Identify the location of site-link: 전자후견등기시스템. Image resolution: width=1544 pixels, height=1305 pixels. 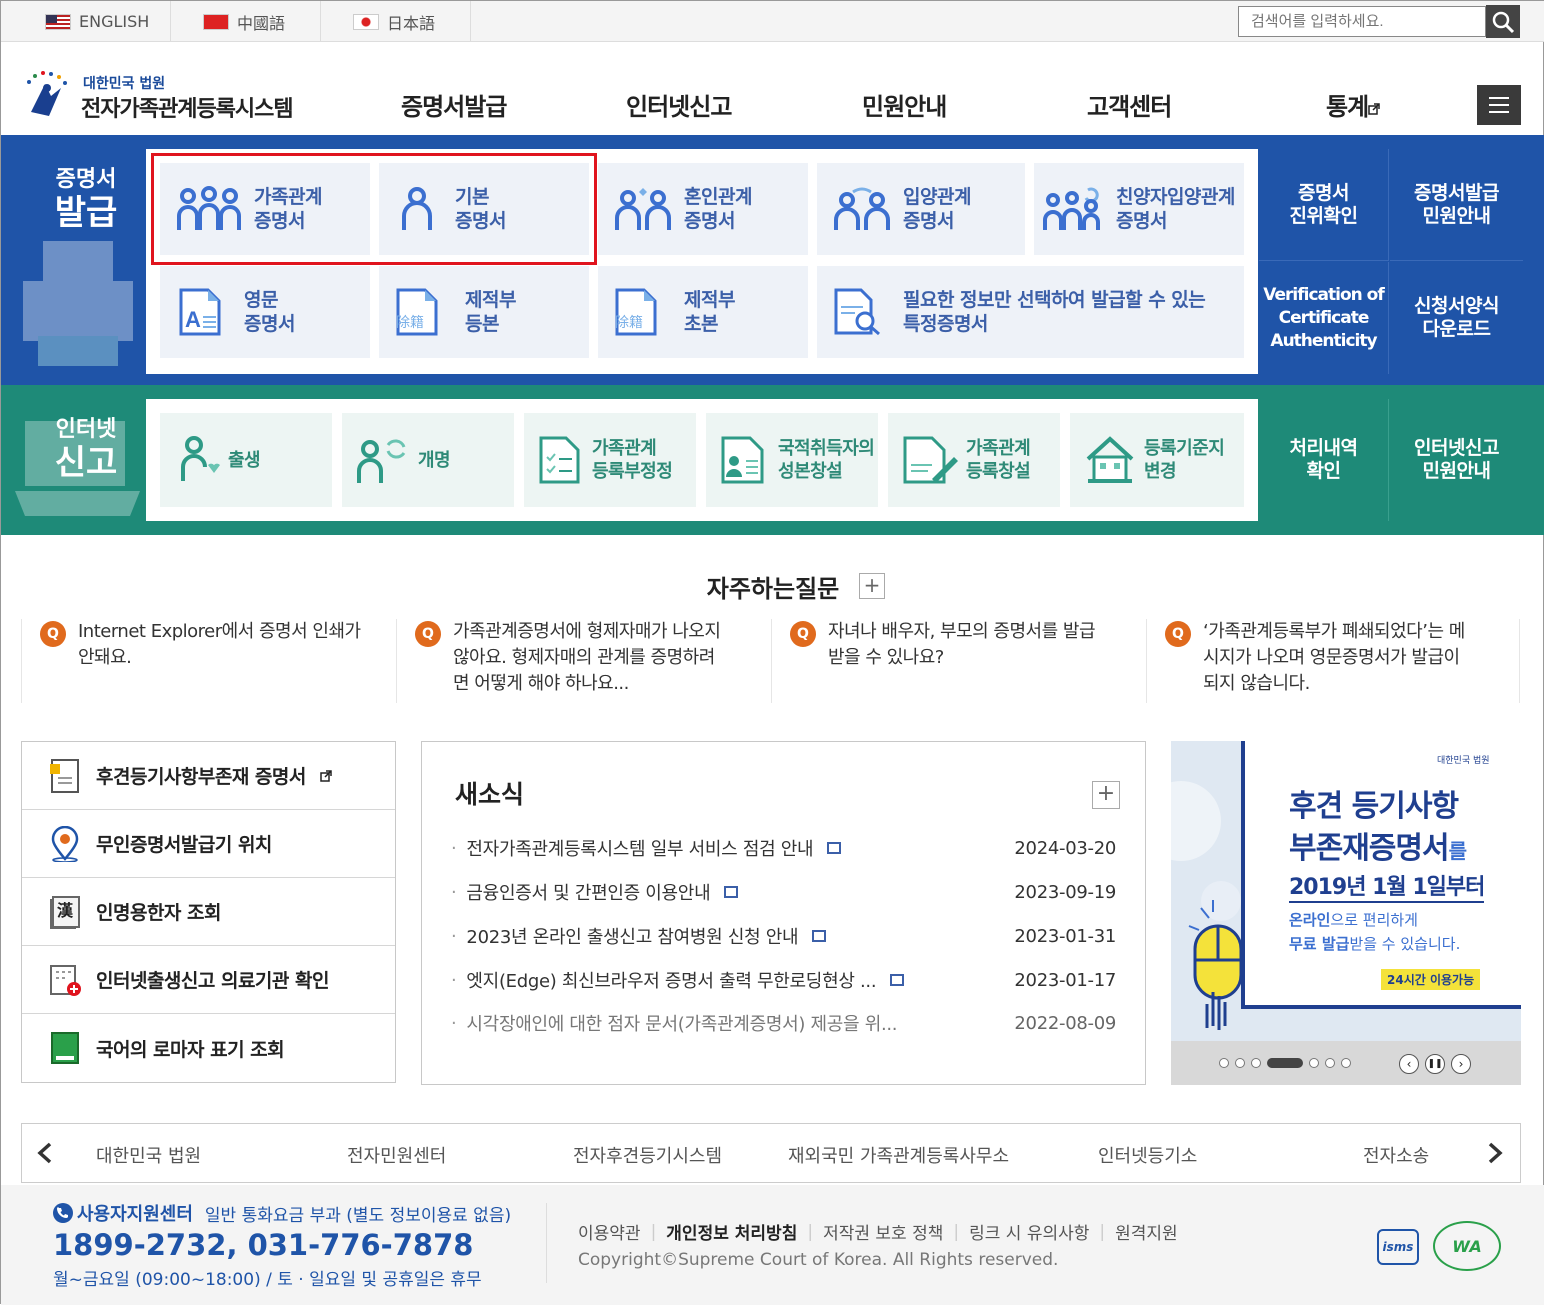
(647, 1155).